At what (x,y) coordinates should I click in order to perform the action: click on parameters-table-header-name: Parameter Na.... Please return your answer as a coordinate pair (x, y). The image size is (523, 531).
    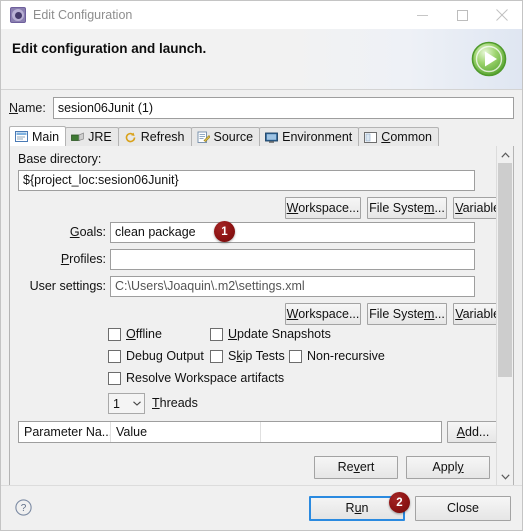
    Looking at the image, I should click on (65, 432).